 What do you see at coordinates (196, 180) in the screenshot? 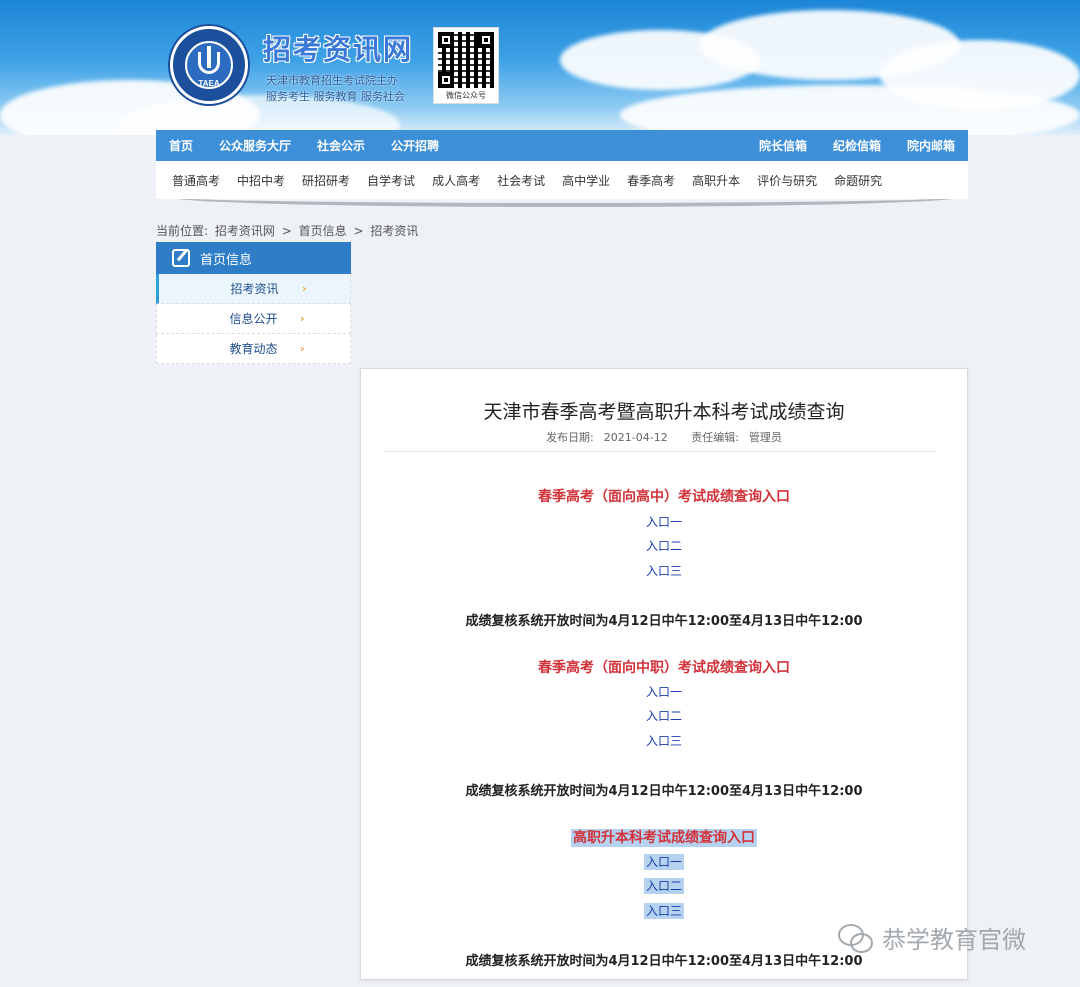
I see `subnav-item: 普通高考` at bounding box center [196, 180].